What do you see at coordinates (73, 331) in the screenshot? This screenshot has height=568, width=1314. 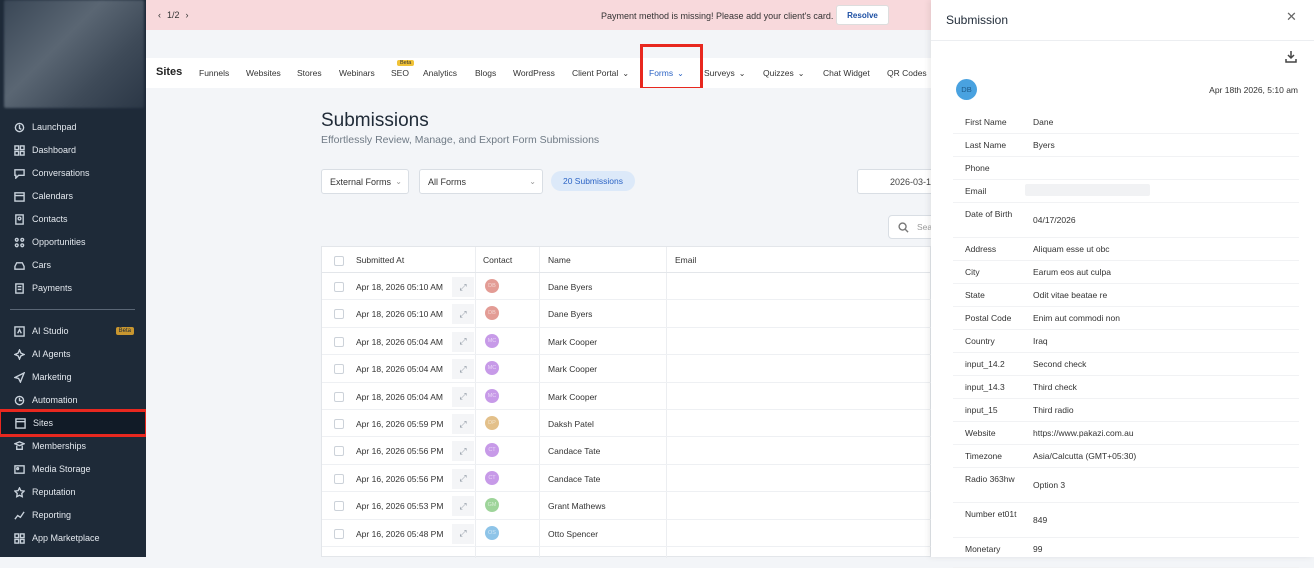 I see `sidebar-item-ai-studio: AI Studio Beta` at bounding box center [73, 331].